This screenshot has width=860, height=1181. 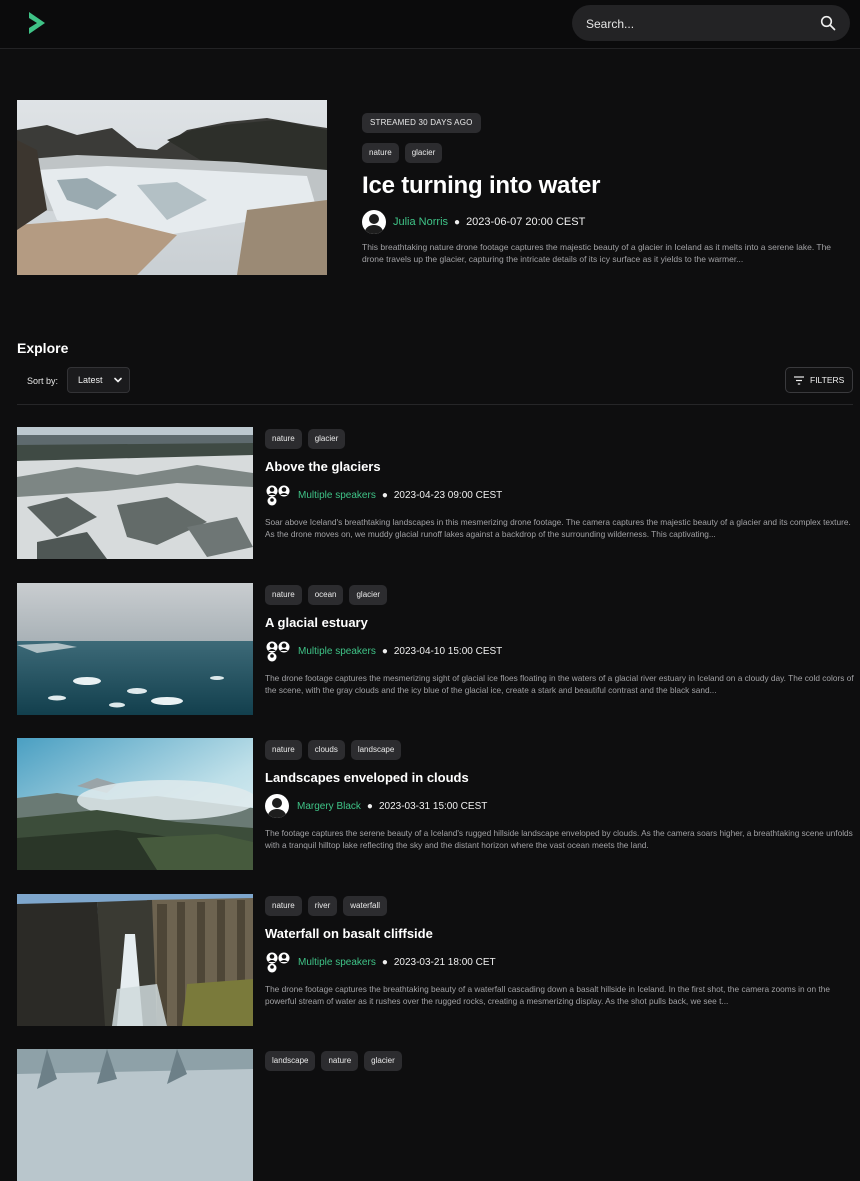 I want to click on tag: river, so click(x=322, y=906).